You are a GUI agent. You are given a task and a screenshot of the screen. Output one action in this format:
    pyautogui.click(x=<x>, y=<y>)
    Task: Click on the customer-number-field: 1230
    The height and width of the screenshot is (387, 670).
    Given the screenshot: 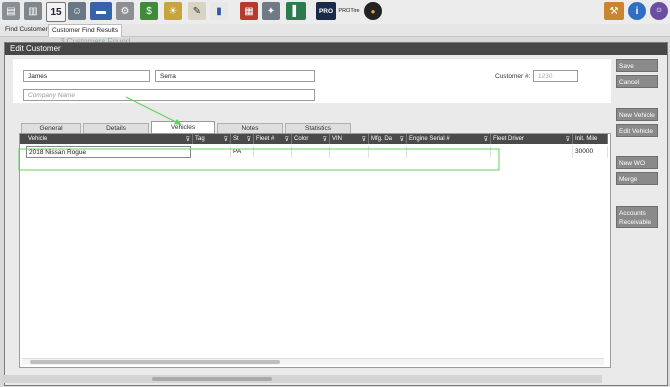 What is the action you would take?
    pyautogui.click(x=555, y=76)
    